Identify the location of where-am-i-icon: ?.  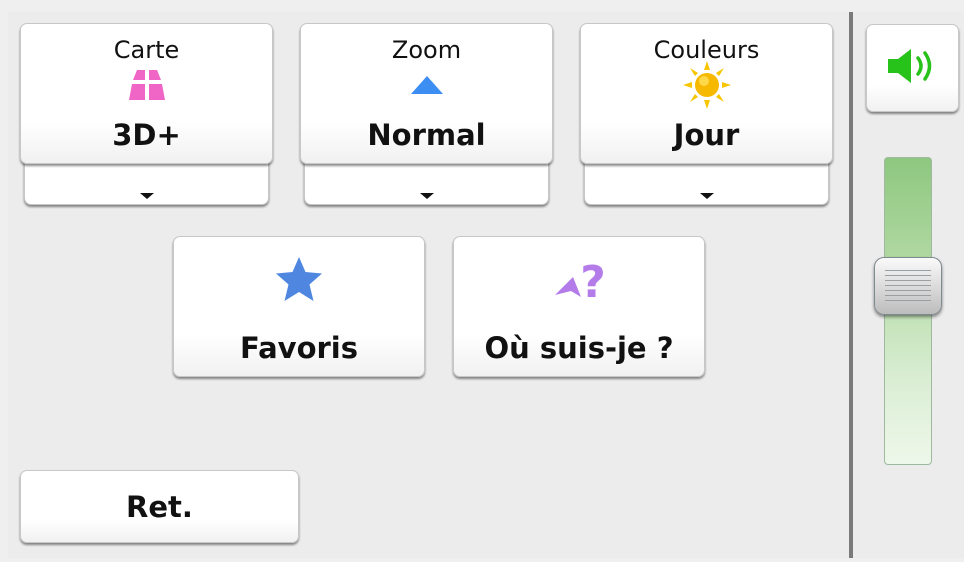
(579, 283).